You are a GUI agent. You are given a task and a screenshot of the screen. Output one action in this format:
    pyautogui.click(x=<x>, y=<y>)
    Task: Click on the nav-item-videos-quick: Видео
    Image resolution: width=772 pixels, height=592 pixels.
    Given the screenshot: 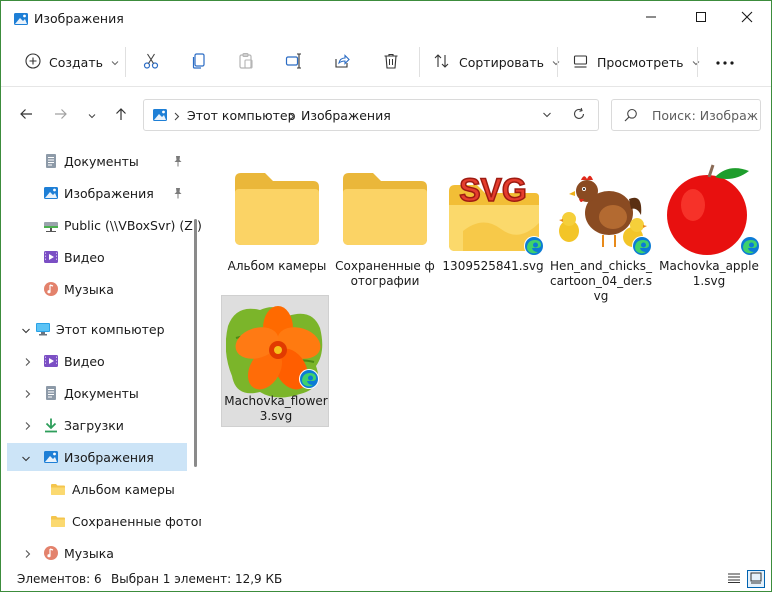 What is the action you would take?
    pyautogui.click(x=97, y=257)
    